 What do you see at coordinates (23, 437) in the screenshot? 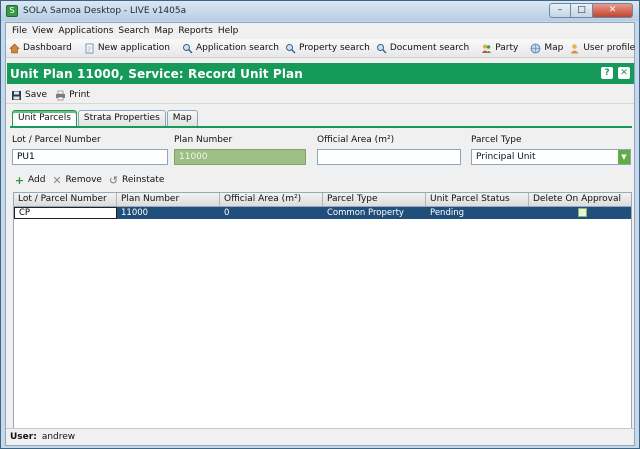
I see `status-user-label: User:` at bounding box center [23, 437].